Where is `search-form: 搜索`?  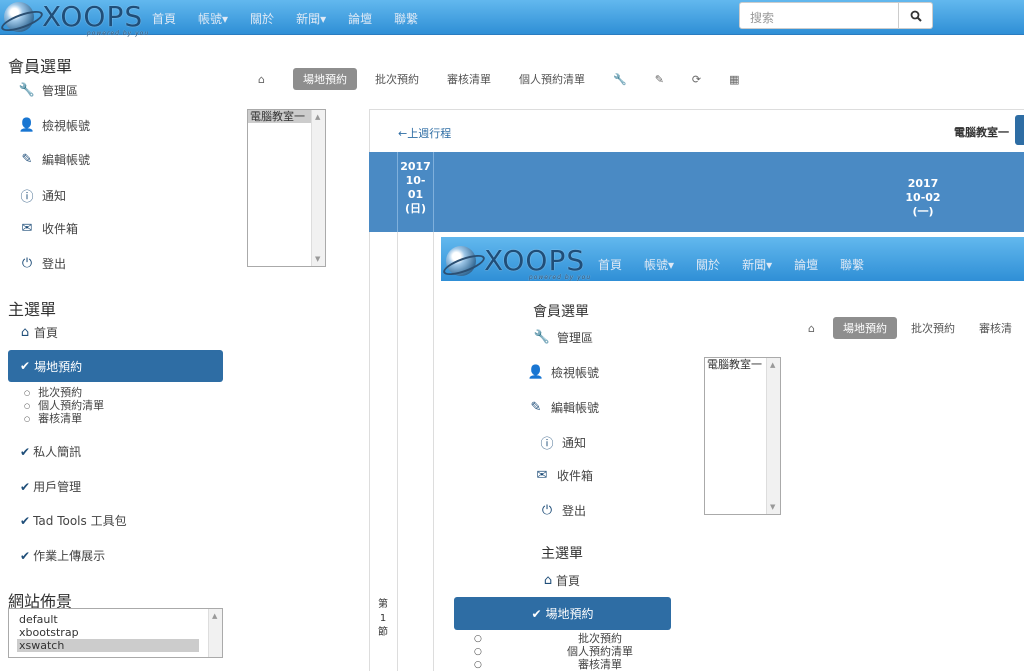 search-form: 搜索 is located at coordinates (836, 15).